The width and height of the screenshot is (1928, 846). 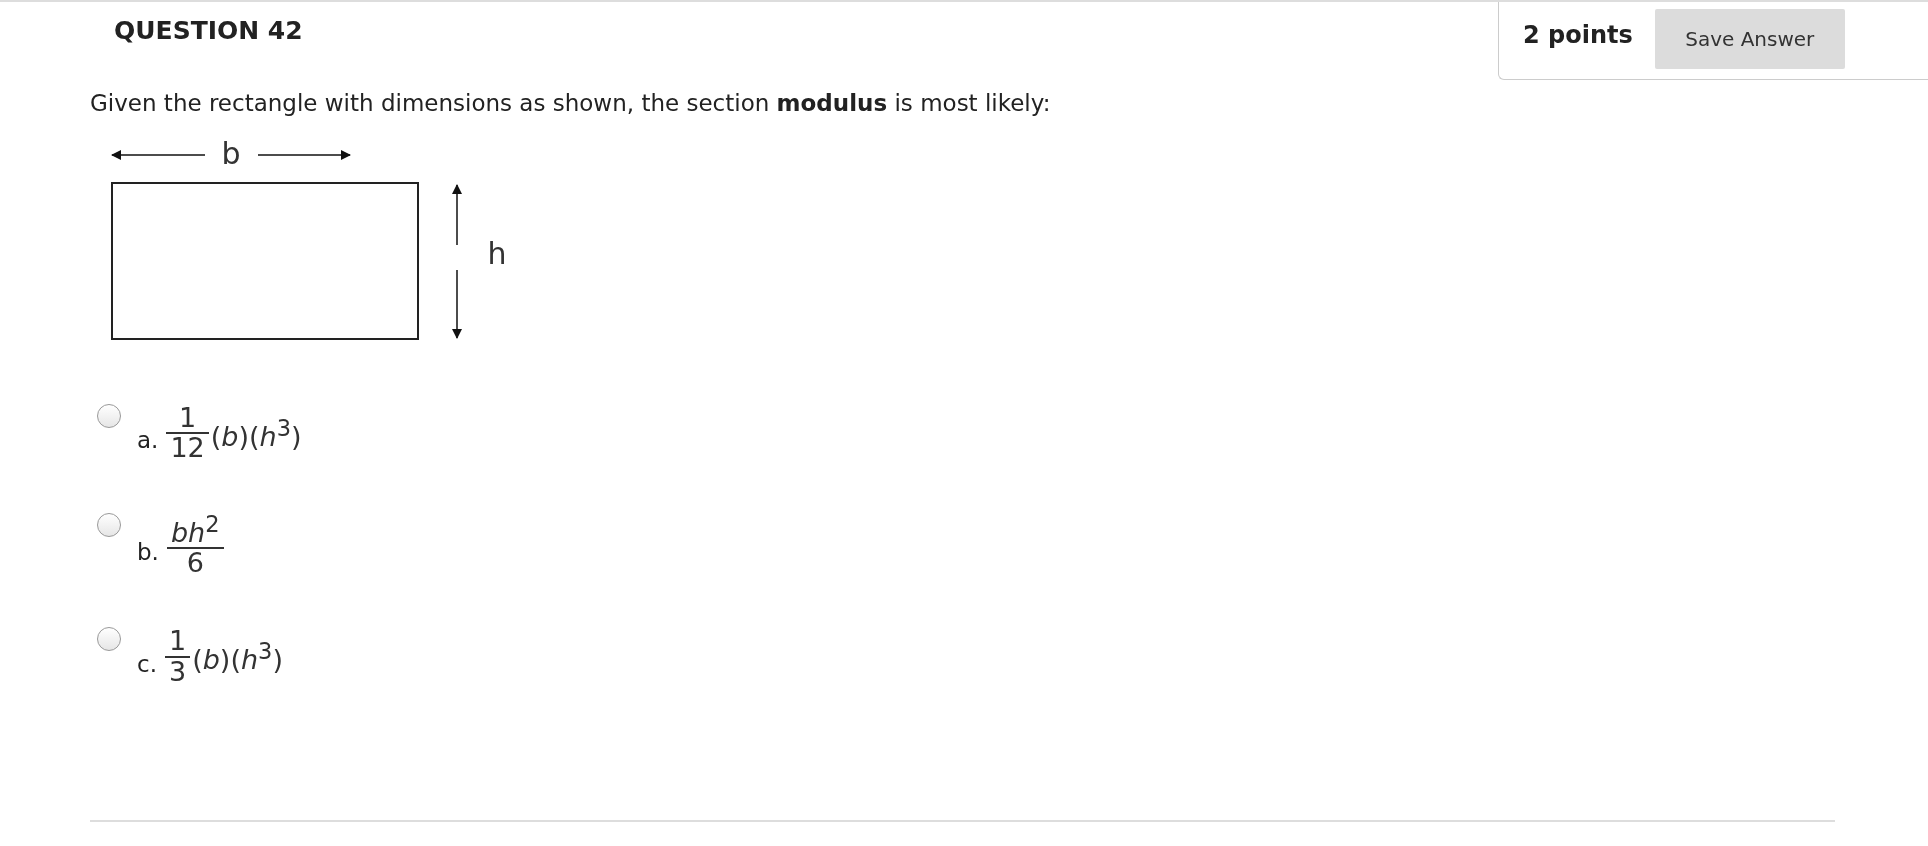 What do you see at coordinates (177, 672) in the screenshot?
I see `fraction-denominator: 3` at bounding box center [177, 672].